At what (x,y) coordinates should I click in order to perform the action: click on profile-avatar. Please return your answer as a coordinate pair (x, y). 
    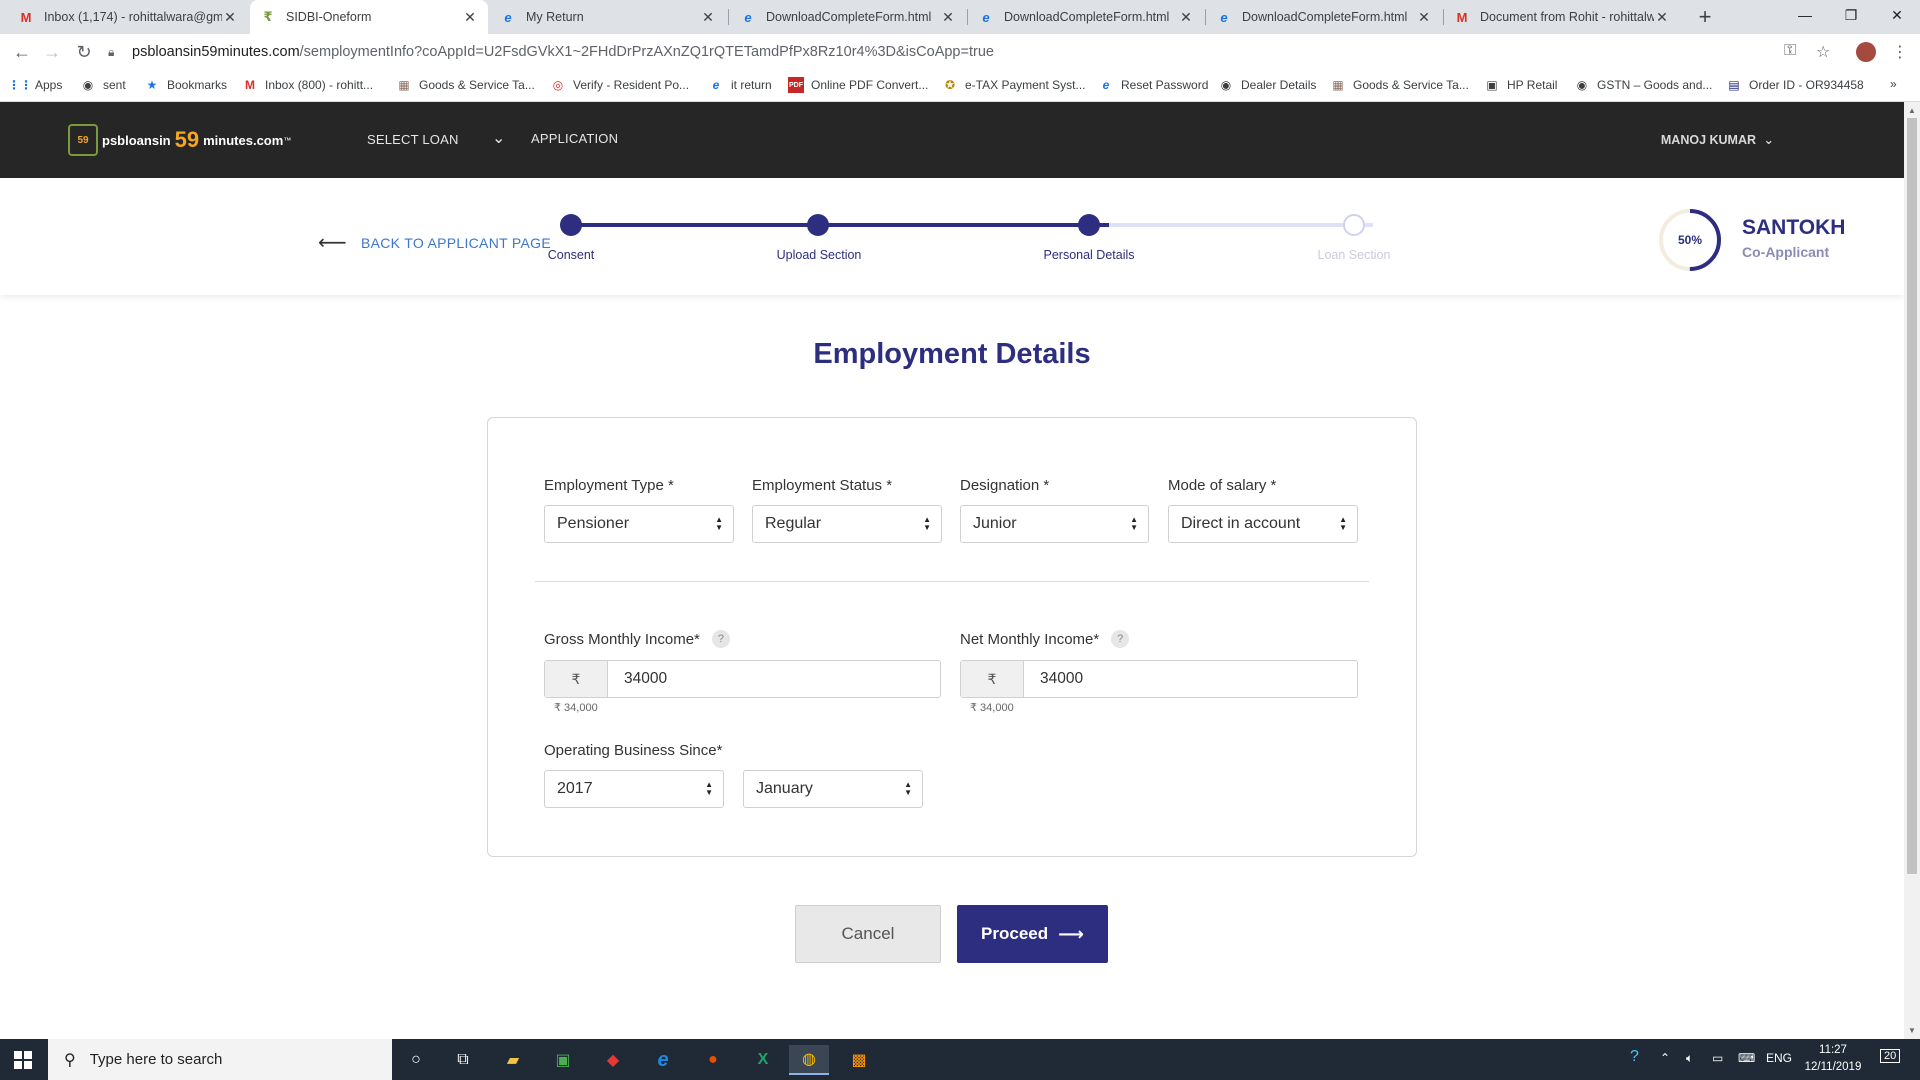
    Looking at the image, I should click on (1866, 52).